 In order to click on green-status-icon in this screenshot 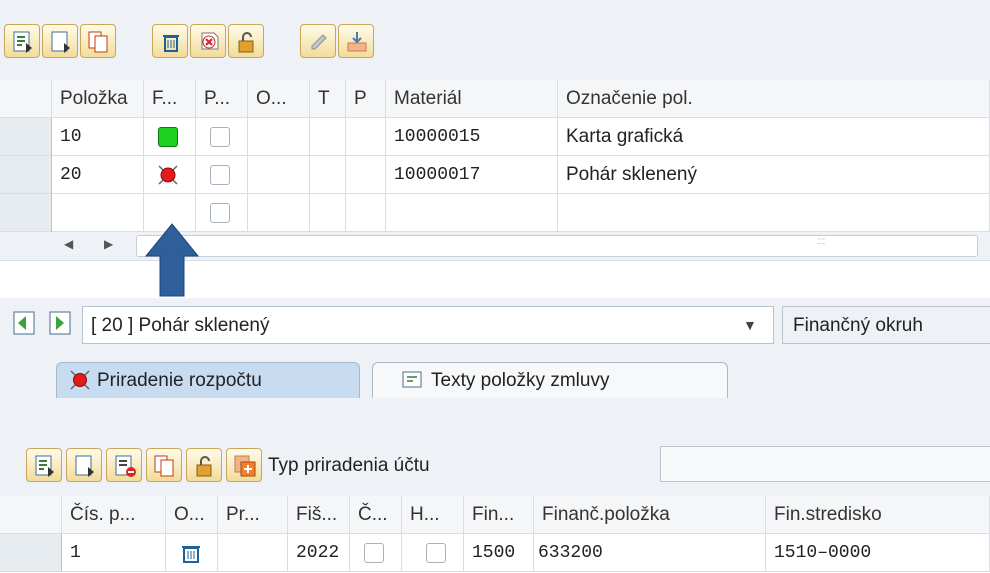, I will do `click(168, 137)`.